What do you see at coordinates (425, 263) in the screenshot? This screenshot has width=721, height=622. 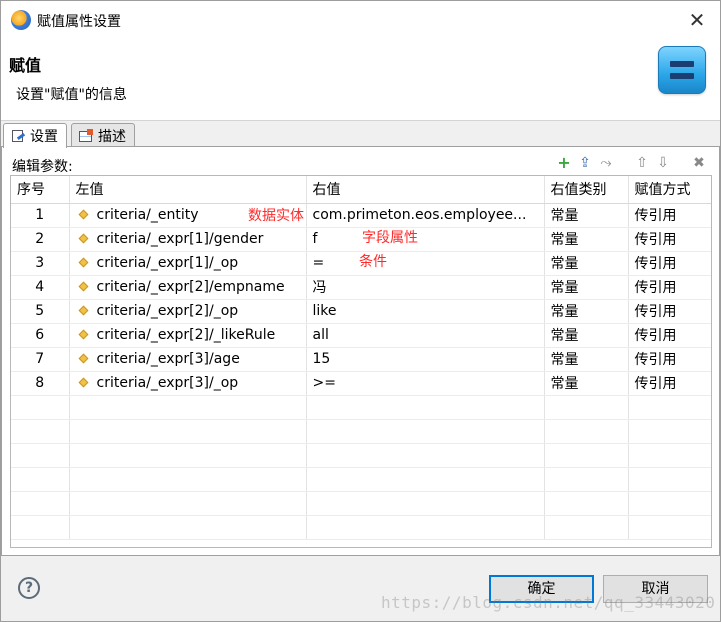 I see `cell-right-value: =` at bounding box center [425, 263].